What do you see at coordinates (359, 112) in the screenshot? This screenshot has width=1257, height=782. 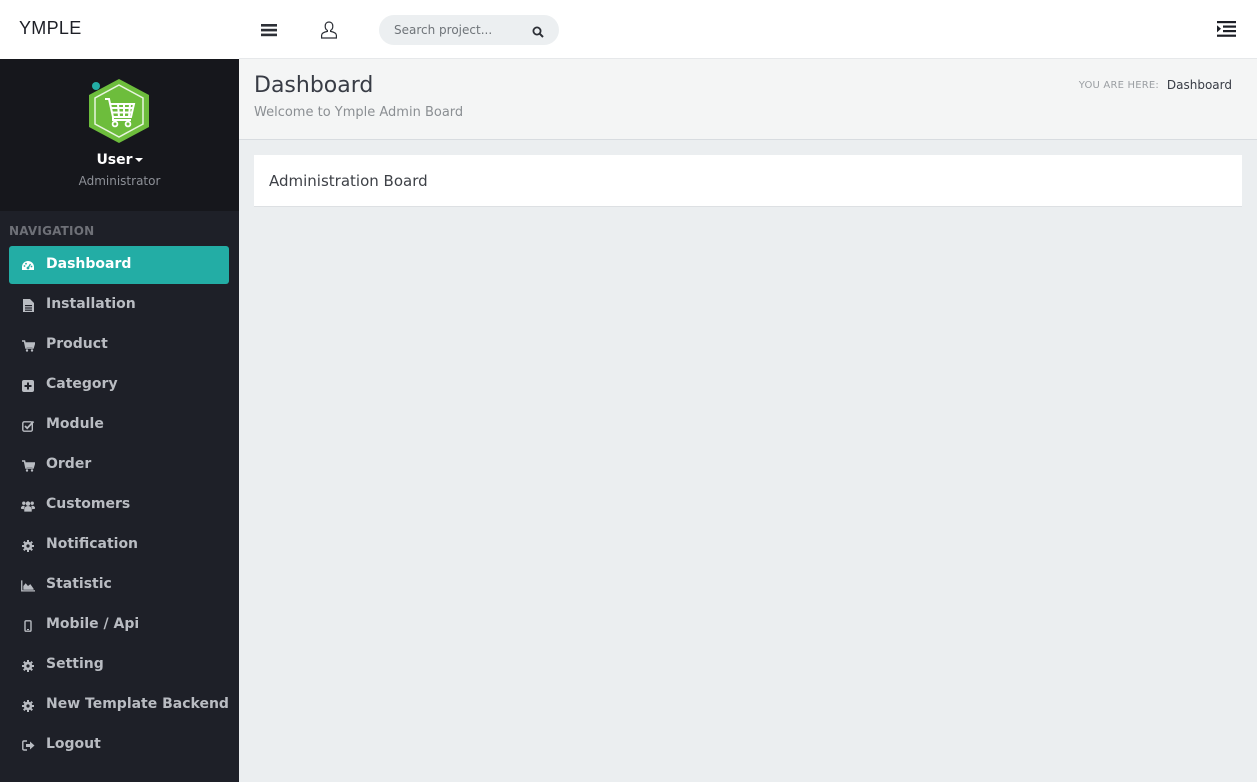 I see `page-subtitle: Welcome to Ymple Admin Board` at bounding box center [359, 112].